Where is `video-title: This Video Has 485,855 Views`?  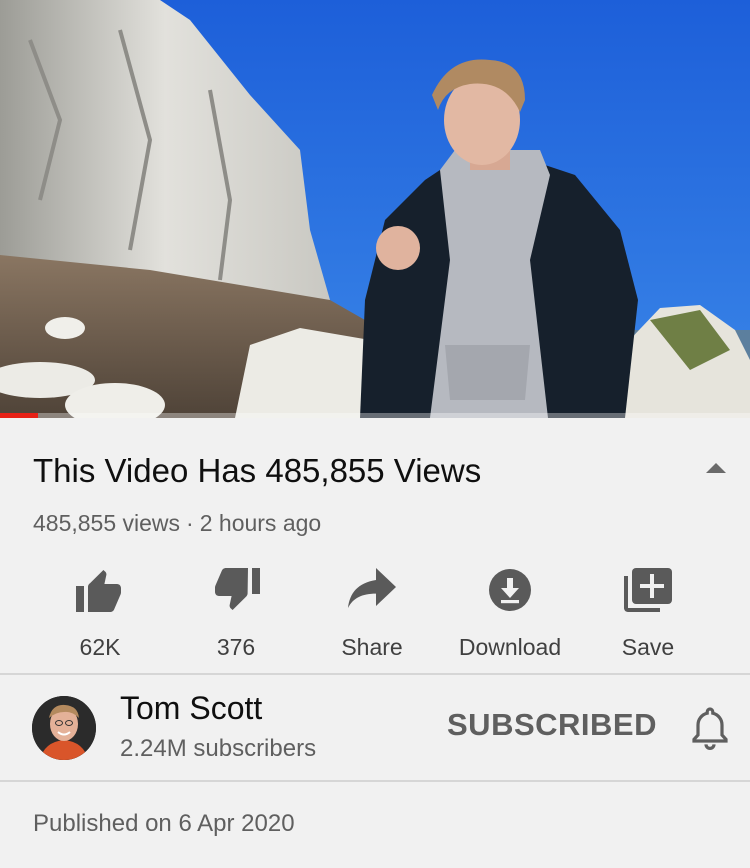
video-title: This Video Has 485,855 Views is located at coordinates (257, 470).